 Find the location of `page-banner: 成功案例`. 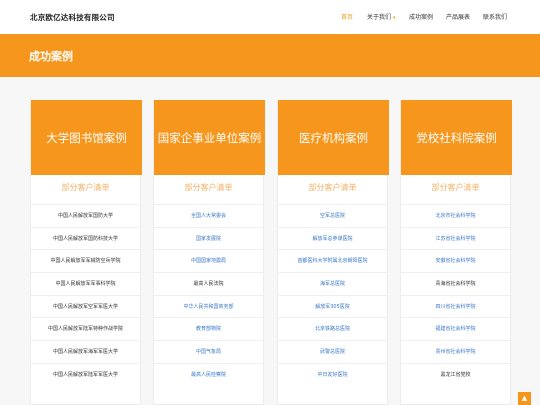

page-banner: 成功案例 is located at coordinates (270, 55).